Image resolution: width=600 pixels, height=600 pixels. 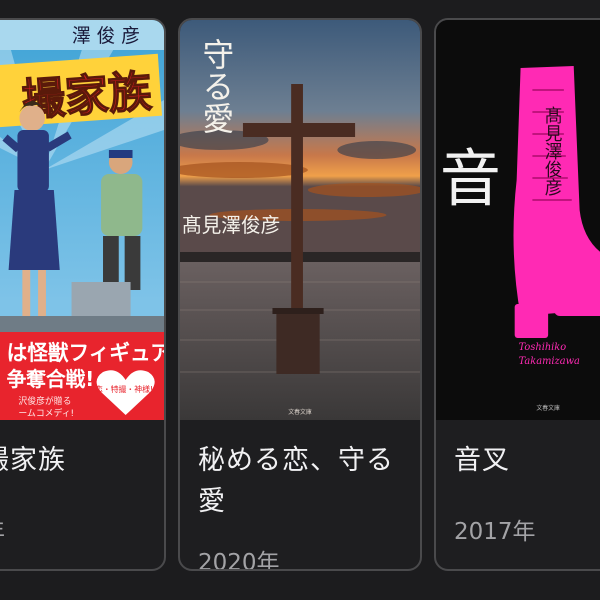 I want to click on cover-band-small2: ームコメディ!, so click(x=46, y=413).